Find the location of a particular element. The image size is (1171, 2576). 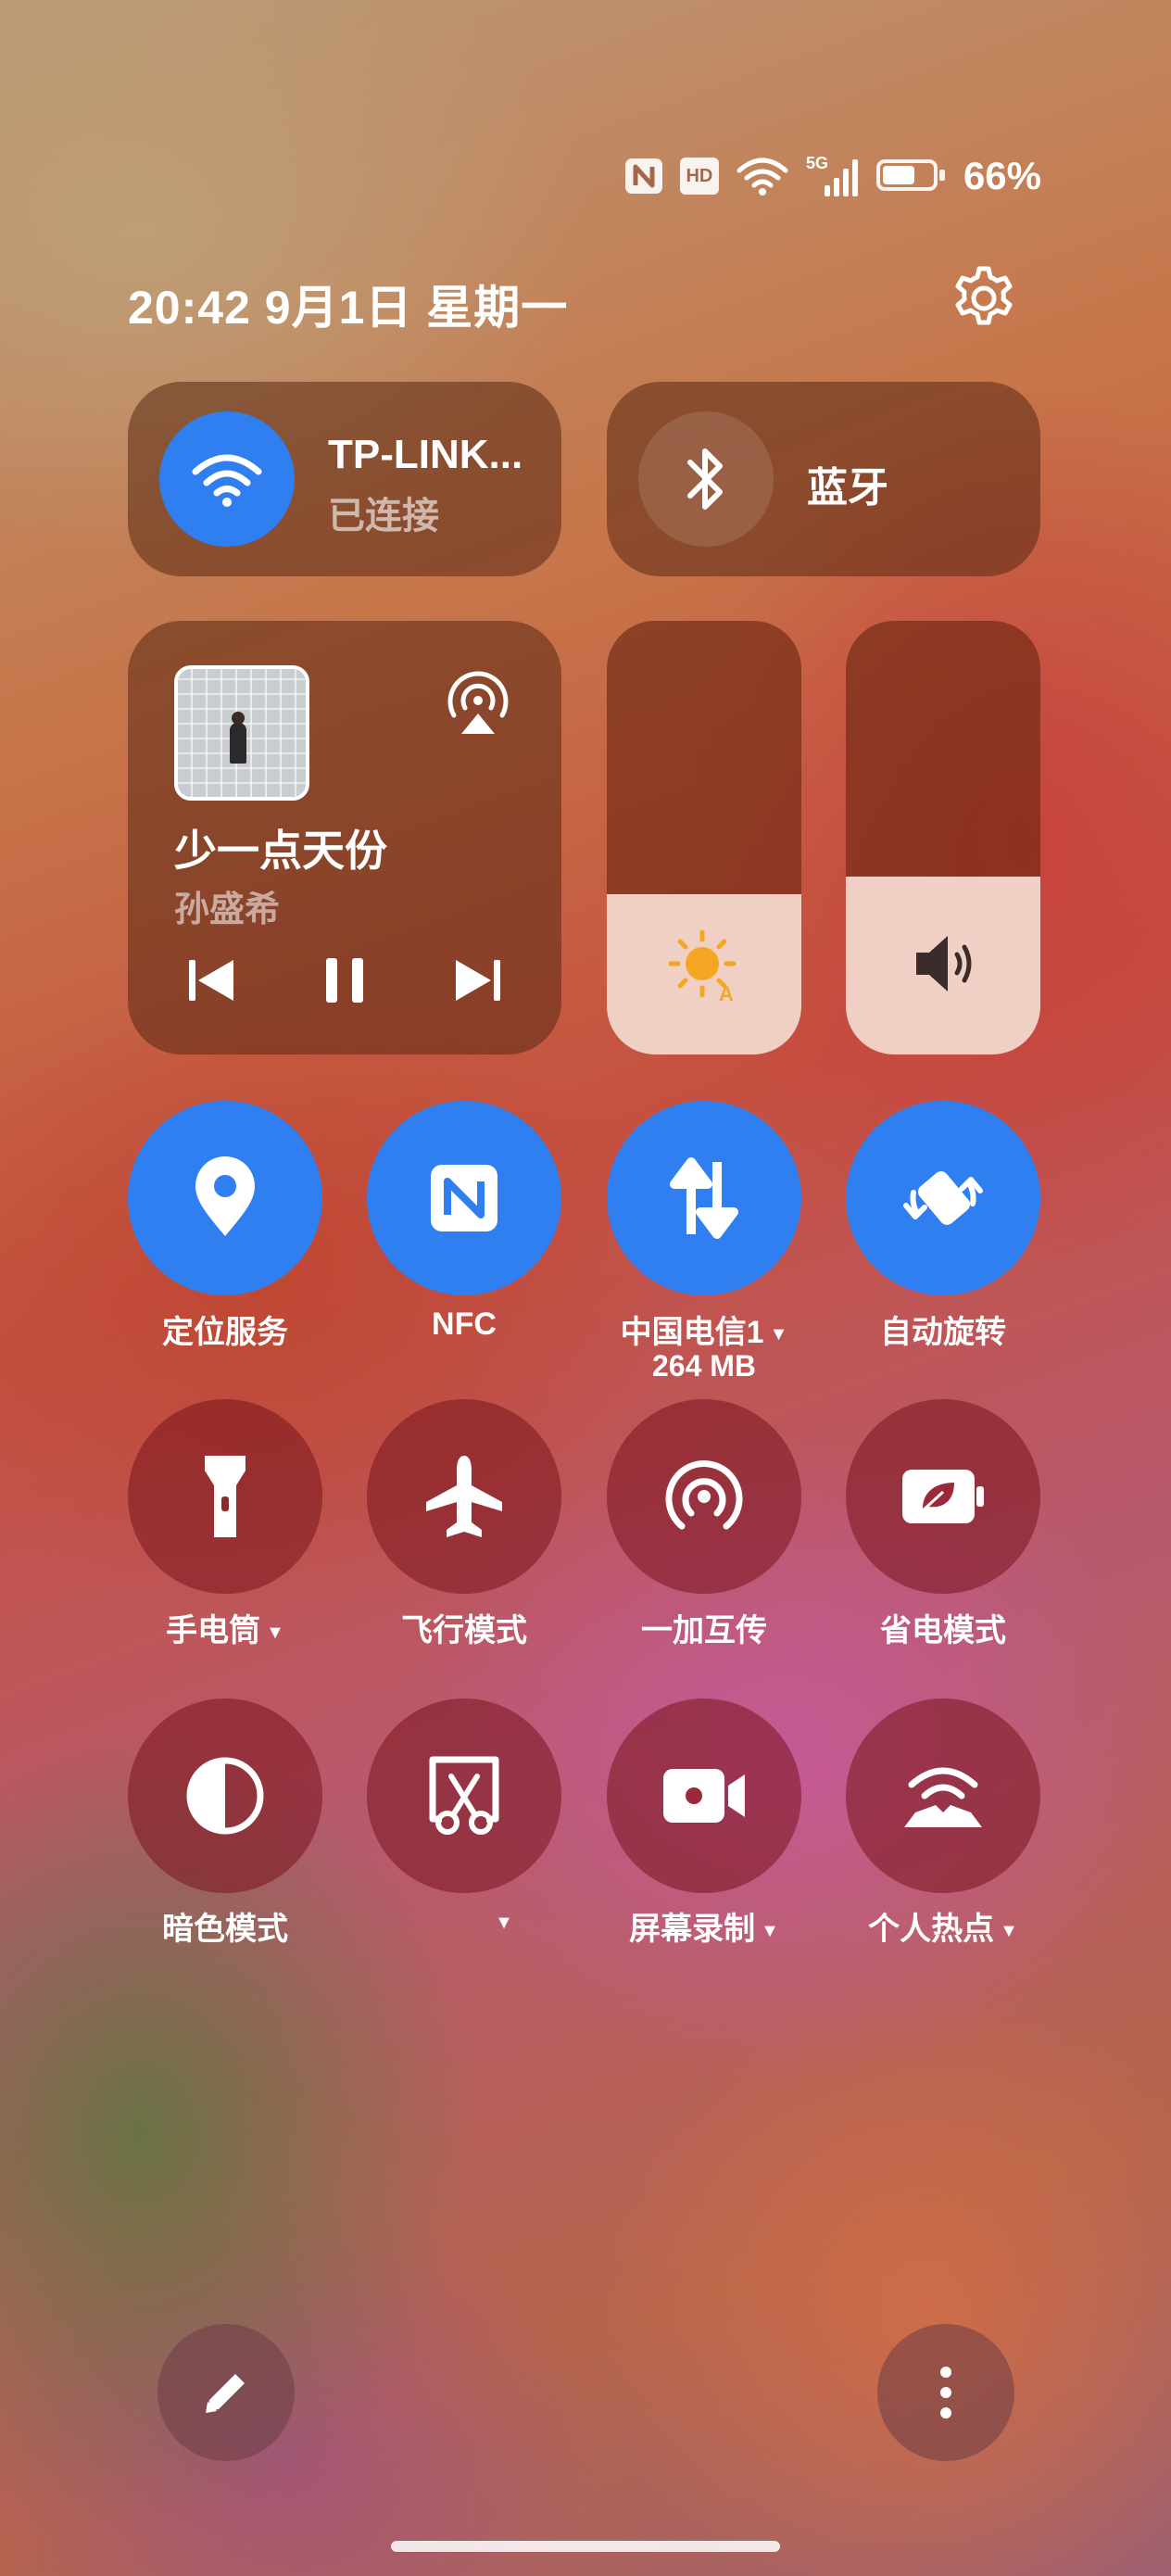

mobile-data-icon is located at coordinates (704, 1198).